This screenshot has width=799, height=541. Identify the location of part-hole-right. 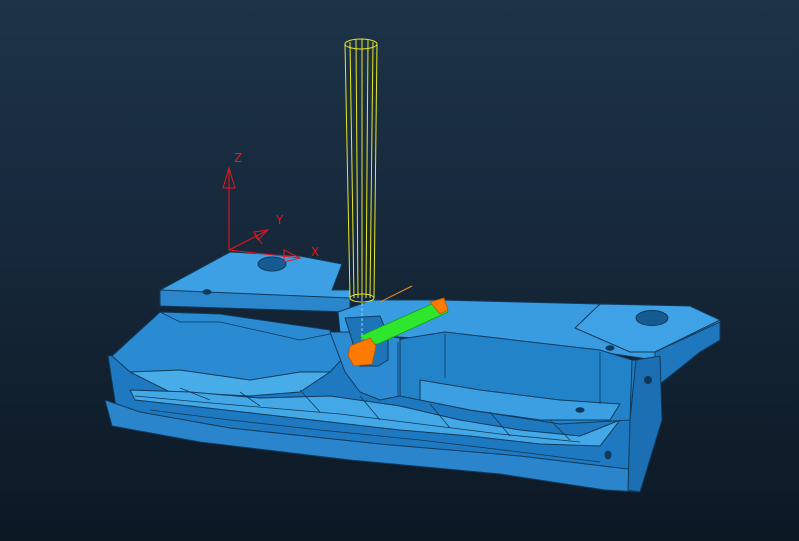
(652, 318).